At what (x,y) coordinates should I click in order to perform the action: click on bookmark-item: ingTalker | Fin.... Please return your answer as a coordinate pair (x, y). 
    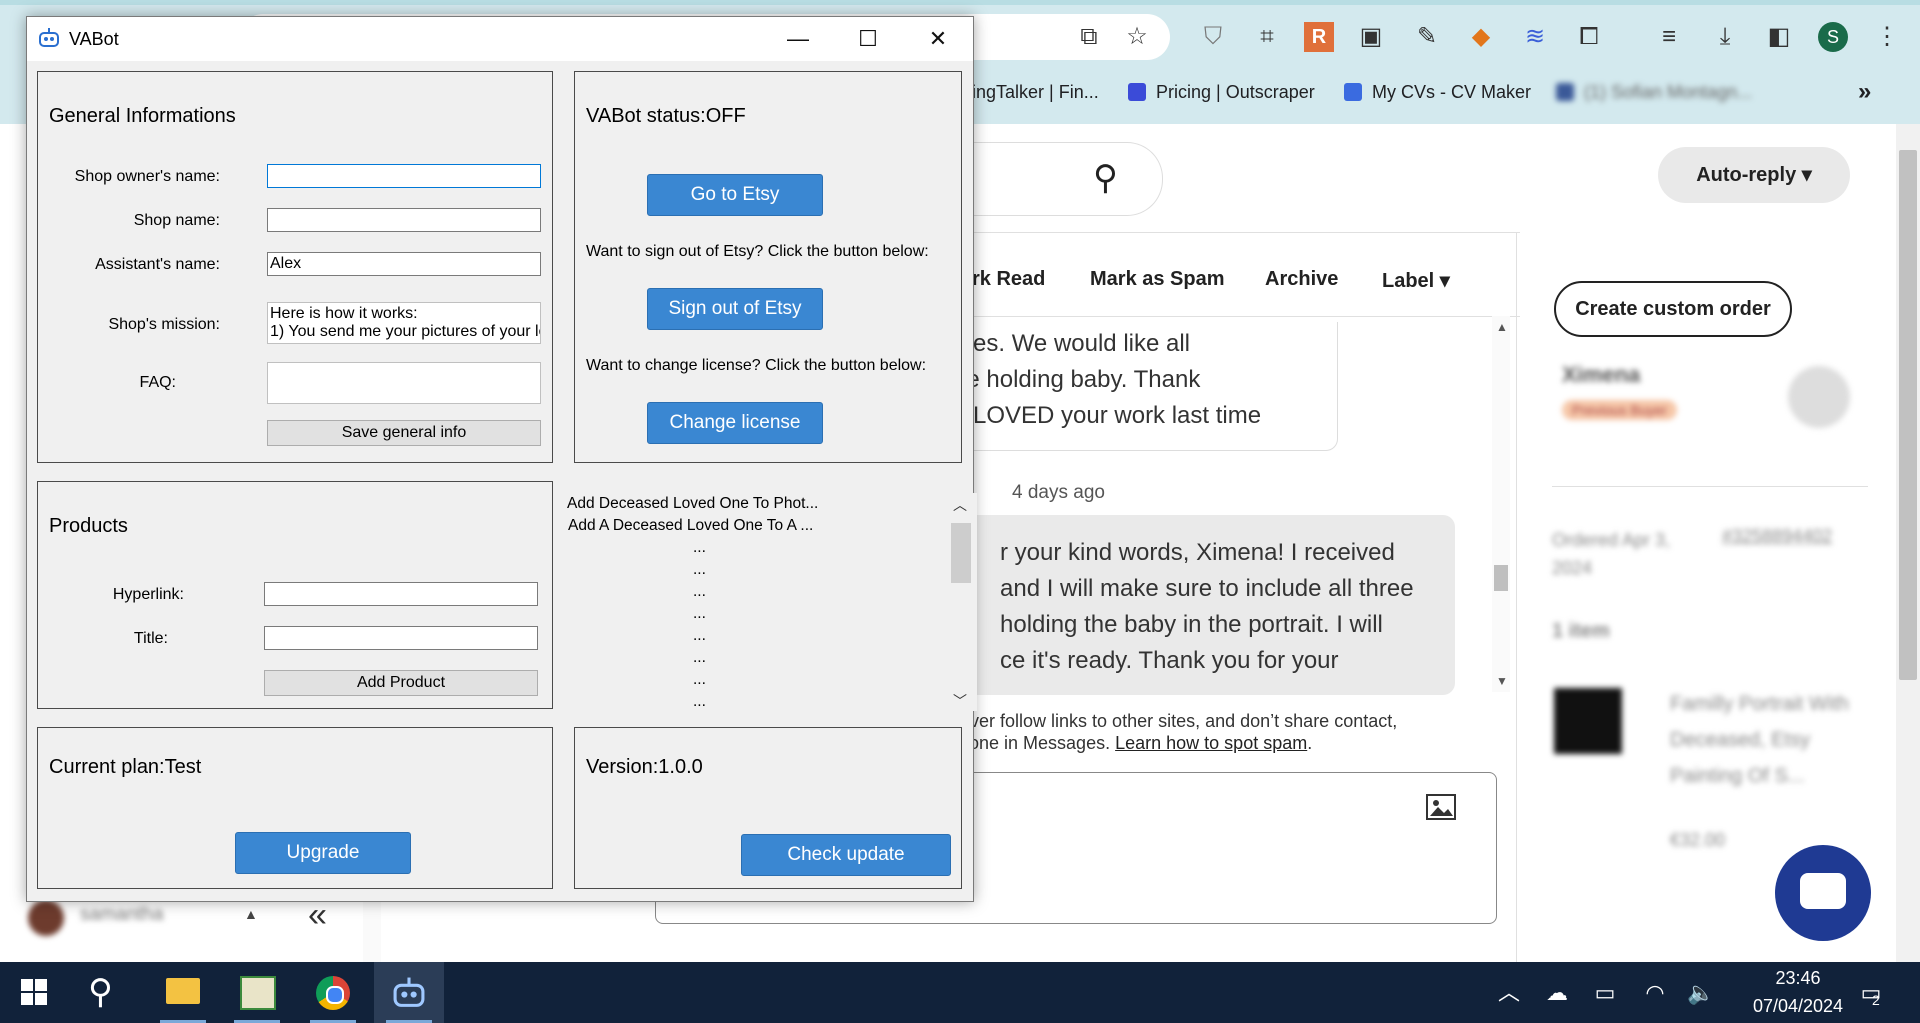
    Looking at the image, I should click on (1035, 92).